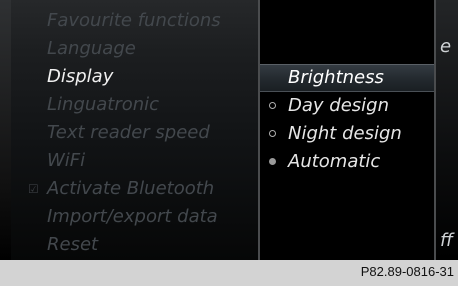 Image resolution: width=458 pixels, height=286 pixels. I want to click on submenu-item-day-design: Day design, so click(347, 106).